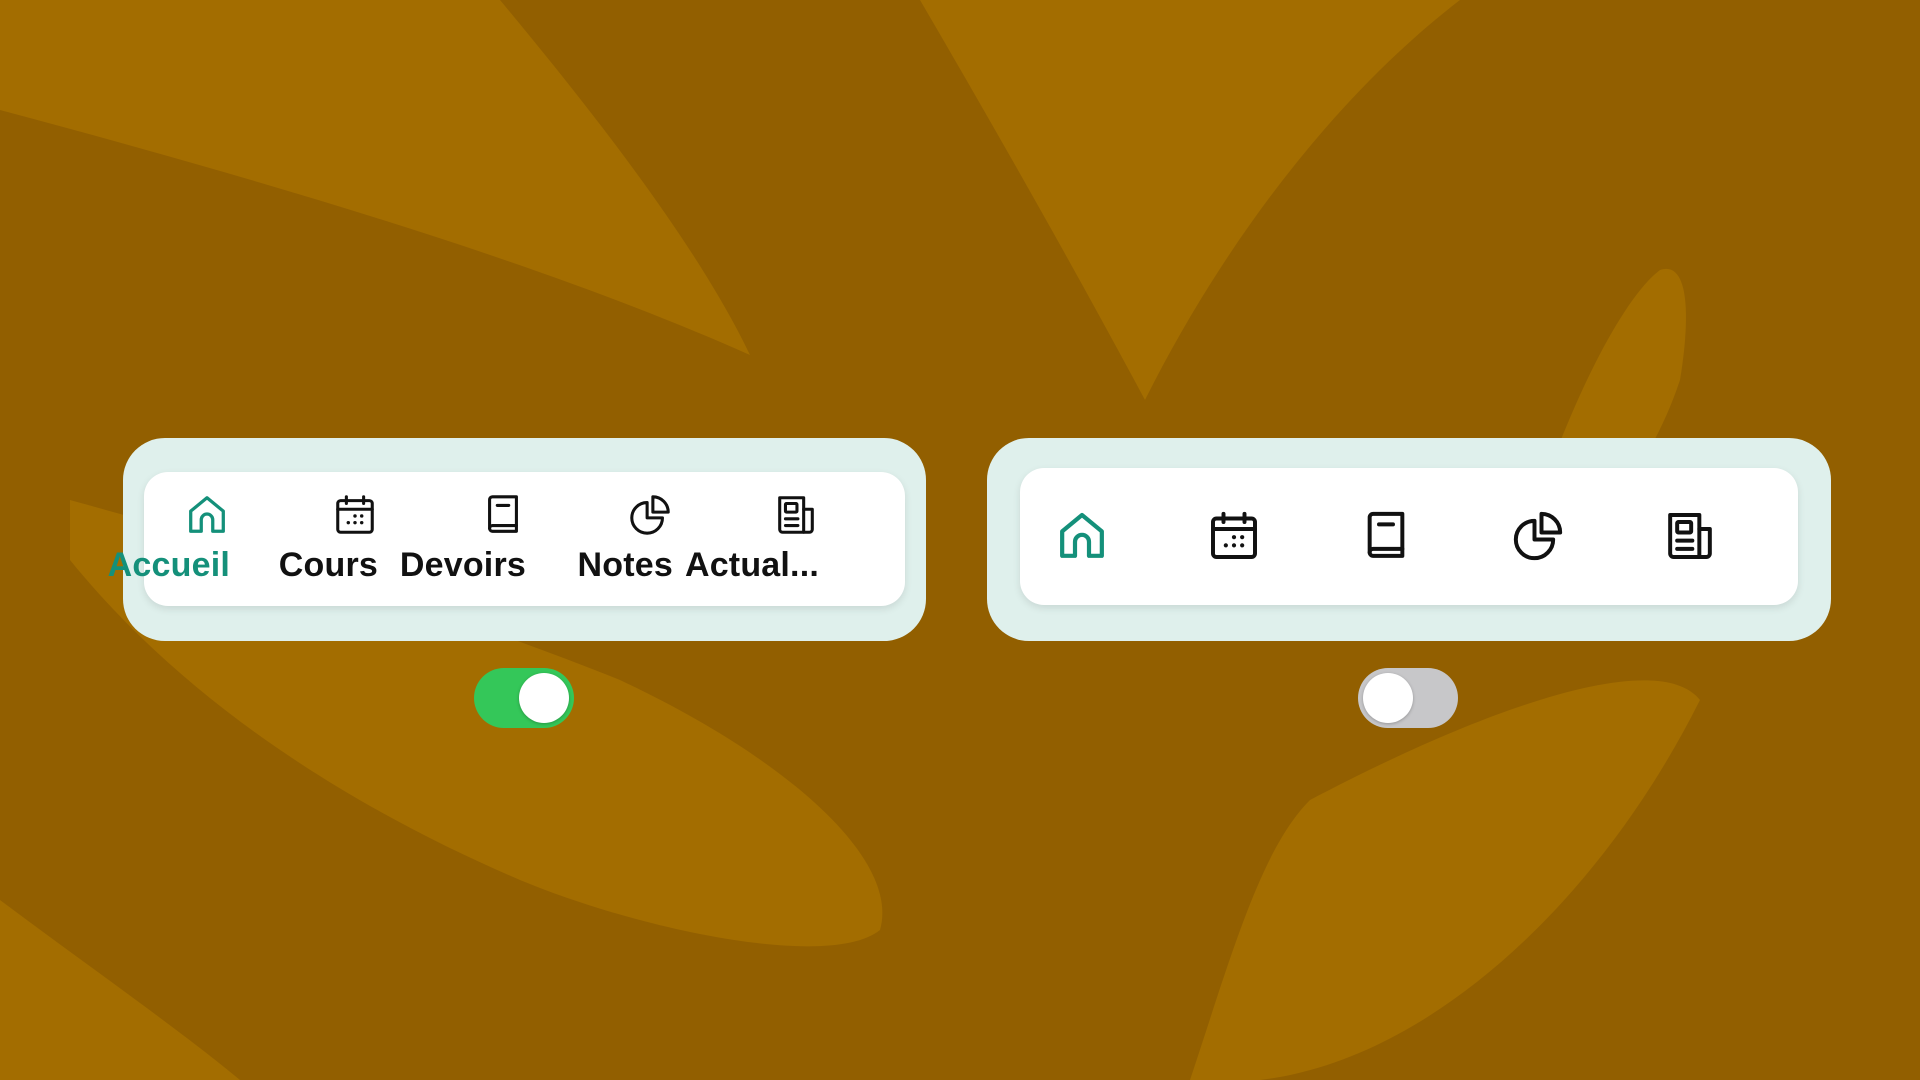 Image resolution: width=1920 pixels, height=1080 pixels. I want to click on labels-toggle-off, so click(1408, 698).